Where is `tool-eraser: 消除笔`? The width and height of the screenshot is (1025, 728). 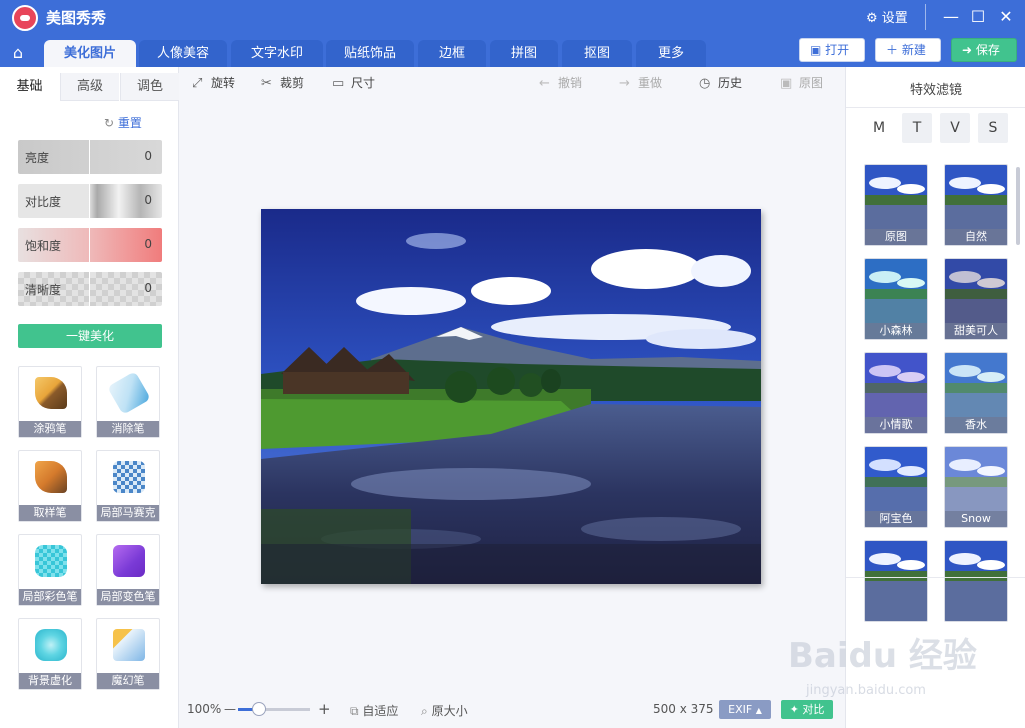
tool-eraser: 消除笔 is located at coordinates (128, 402).